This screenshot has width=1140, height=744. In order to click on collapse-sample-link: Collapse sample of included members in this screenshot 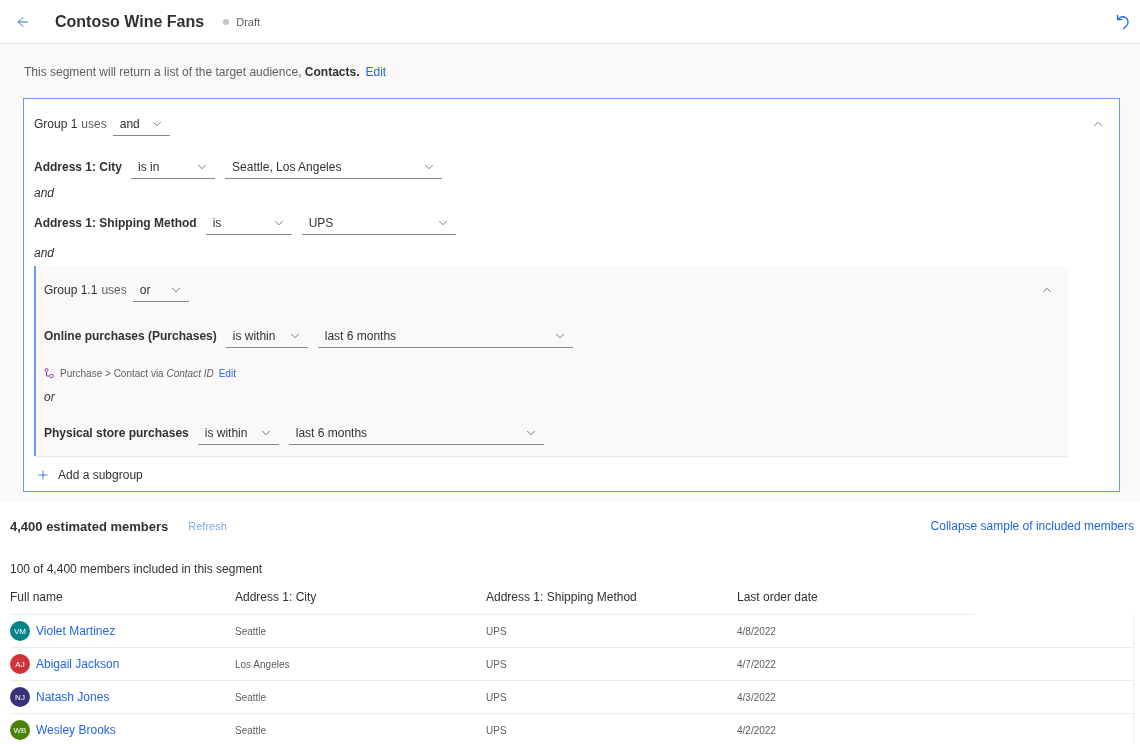, I will do `click(1032, 526)`.